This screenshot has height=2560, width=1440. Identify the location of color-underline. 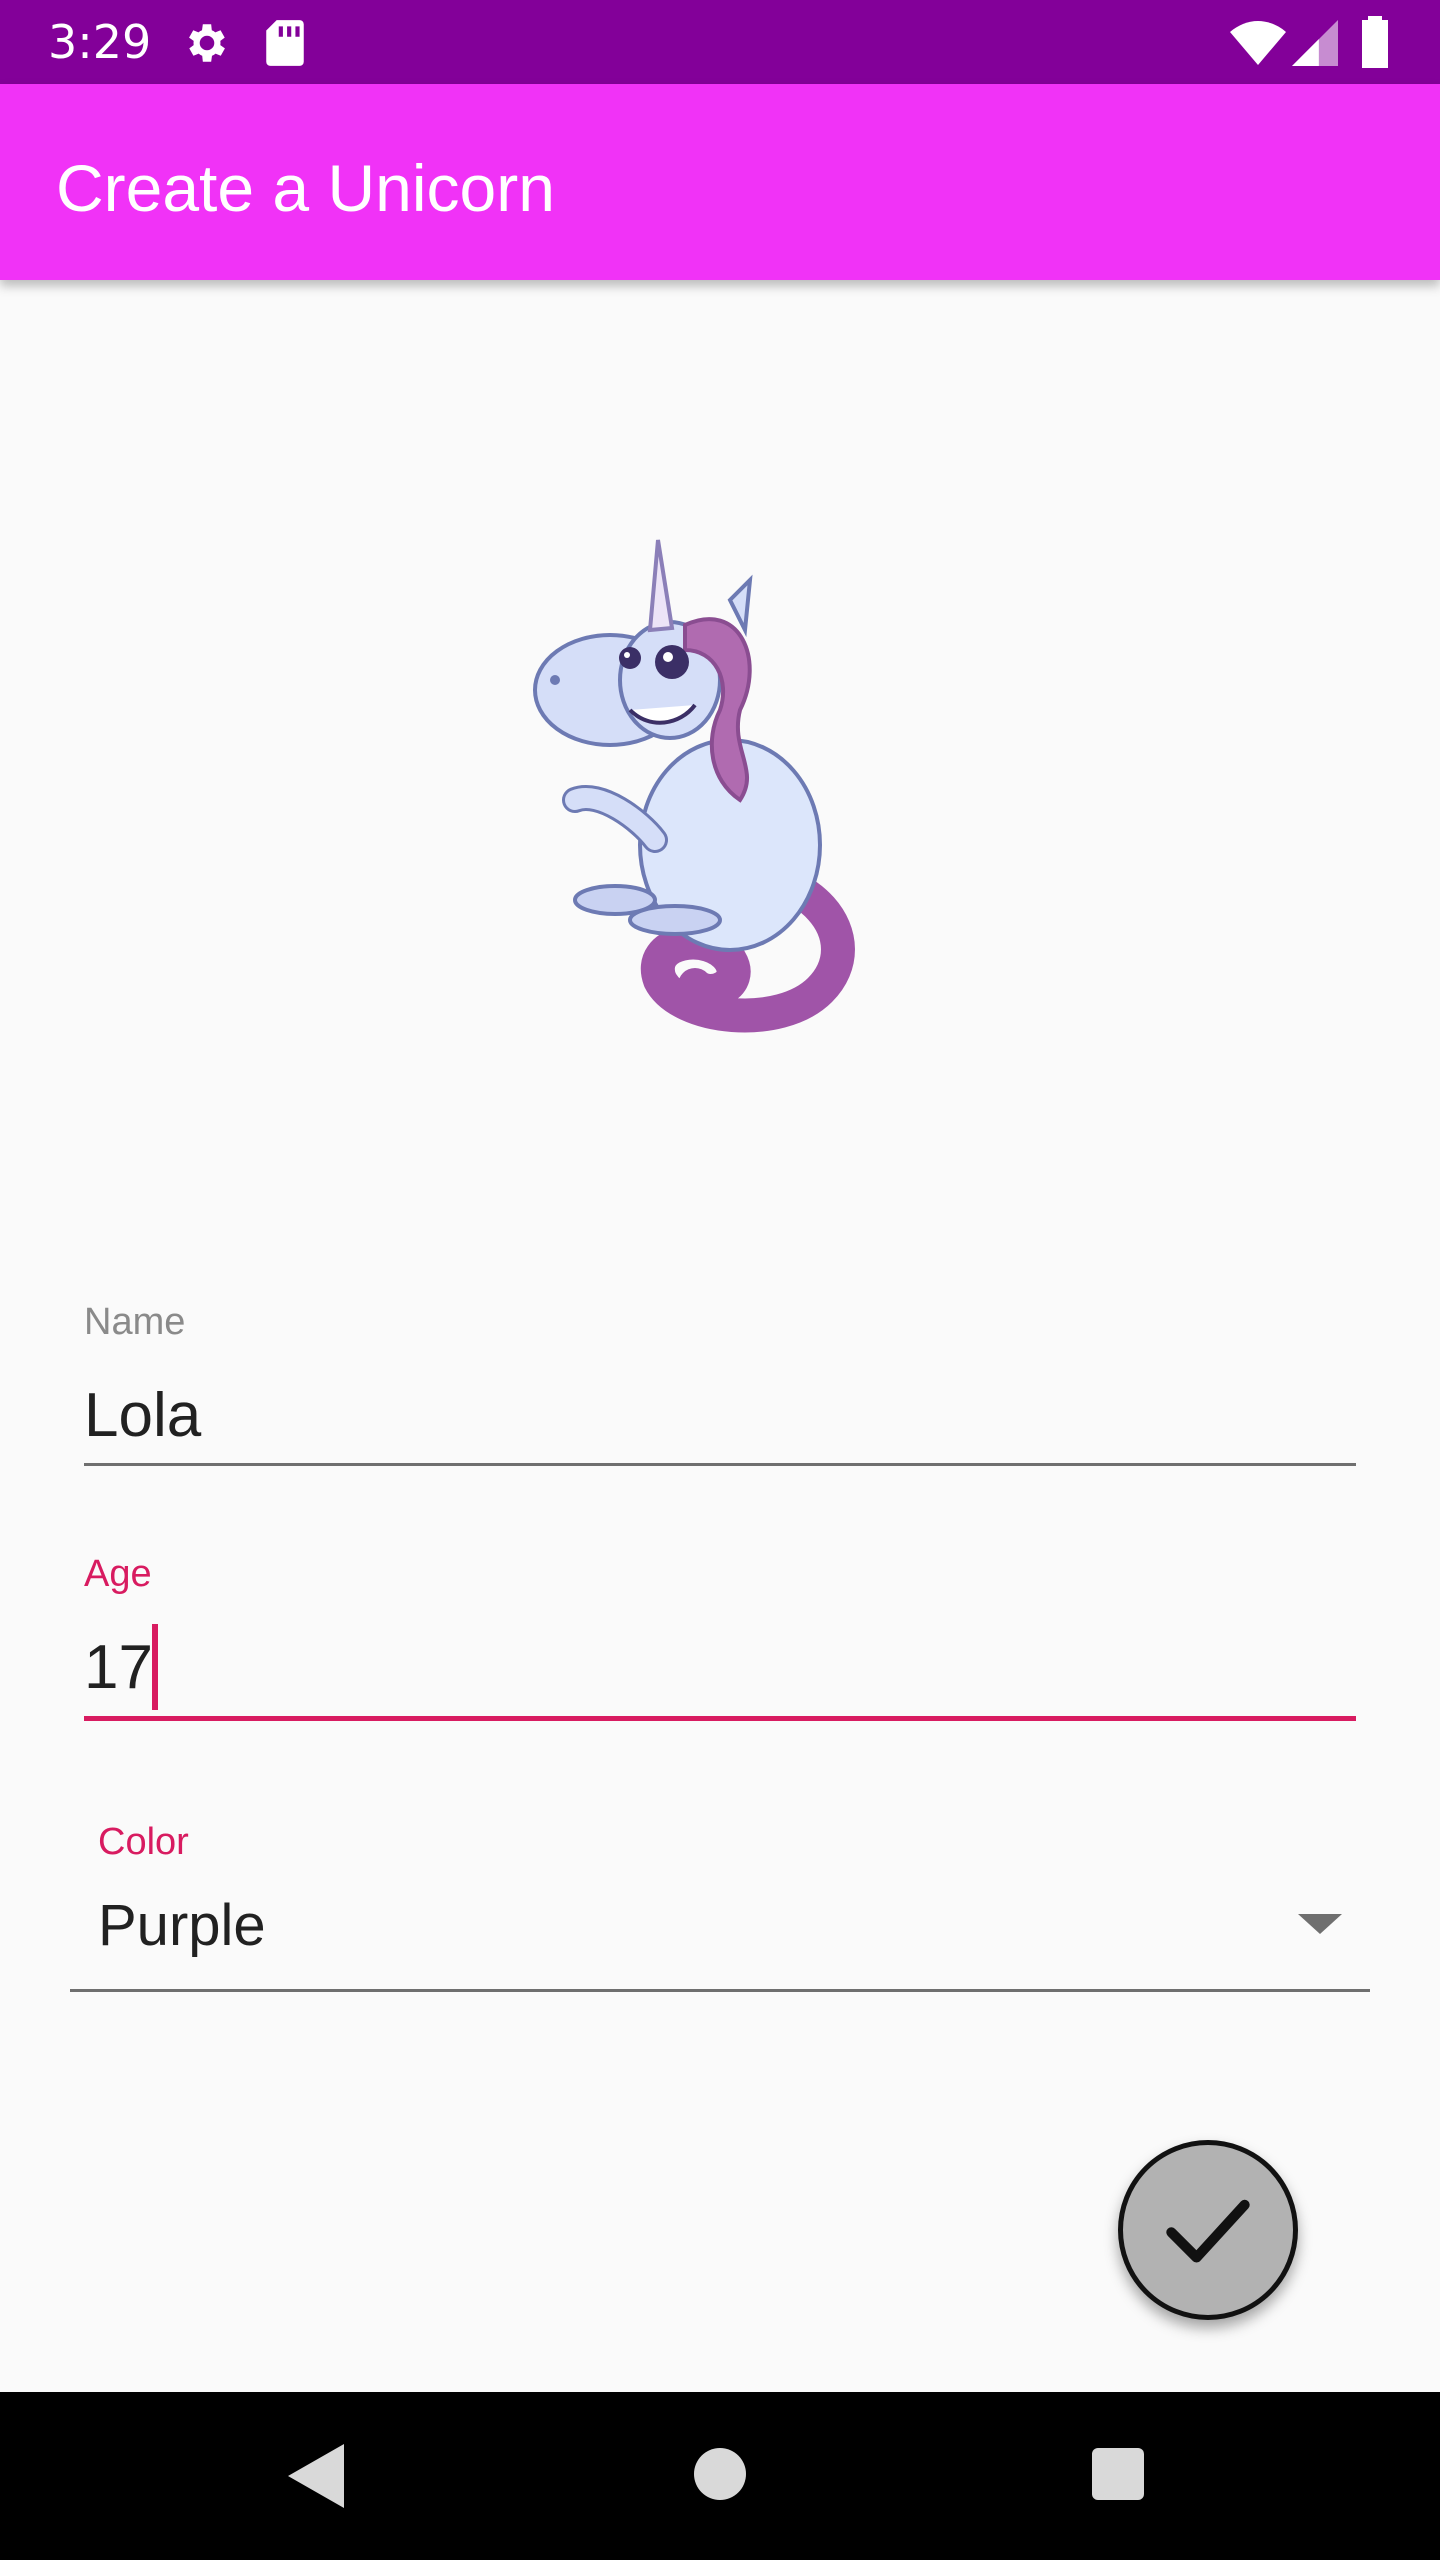
(720, 1990).